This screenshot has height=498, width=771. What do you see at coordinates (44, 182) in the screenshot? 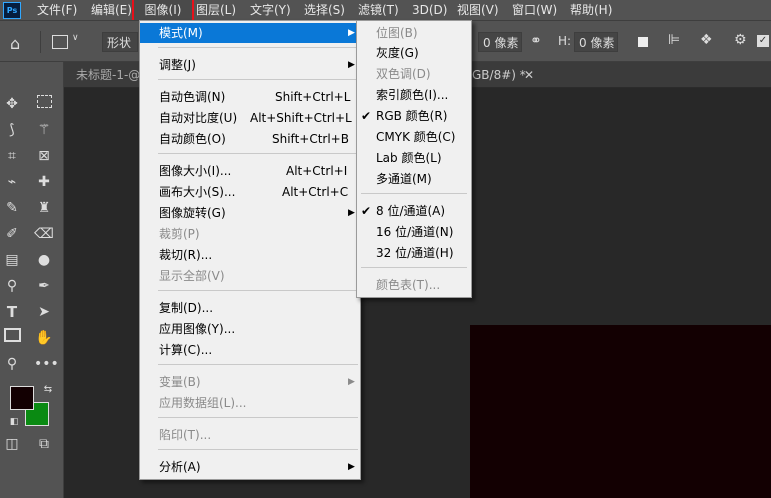
I see `healing-brush-icon: ✚` at bounding box center [44, 182].